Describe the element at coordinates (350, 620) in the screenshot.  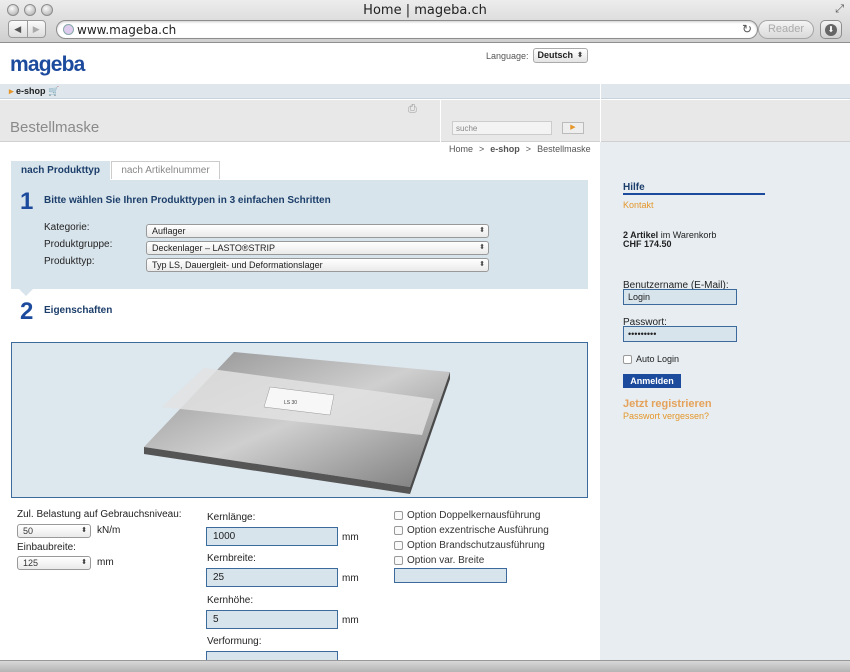
I see `core-height-unit: mm` at that location.